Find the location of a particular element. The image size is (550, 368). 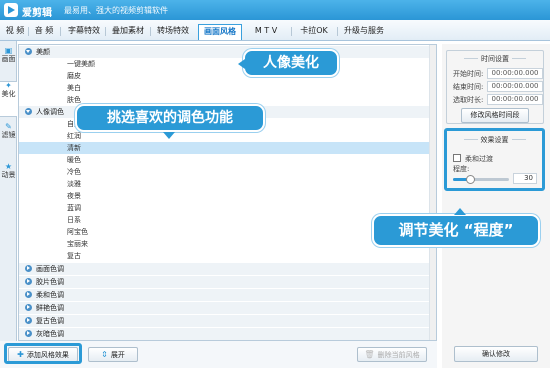

list-item-selected: 清新 is located at coordinates (227, 148).